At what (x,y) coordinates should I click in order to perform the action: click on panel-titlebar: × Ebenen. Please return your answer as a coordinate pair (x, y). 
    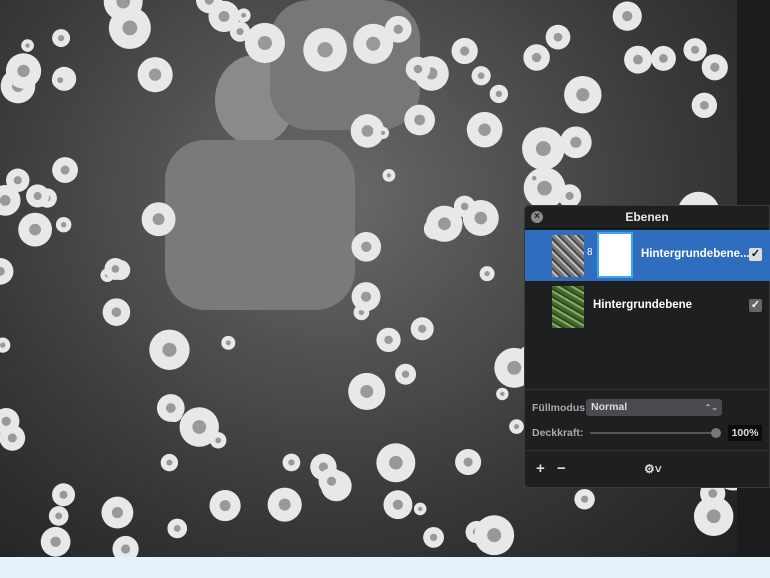
    Looking at the image, I should click on (647, 217).